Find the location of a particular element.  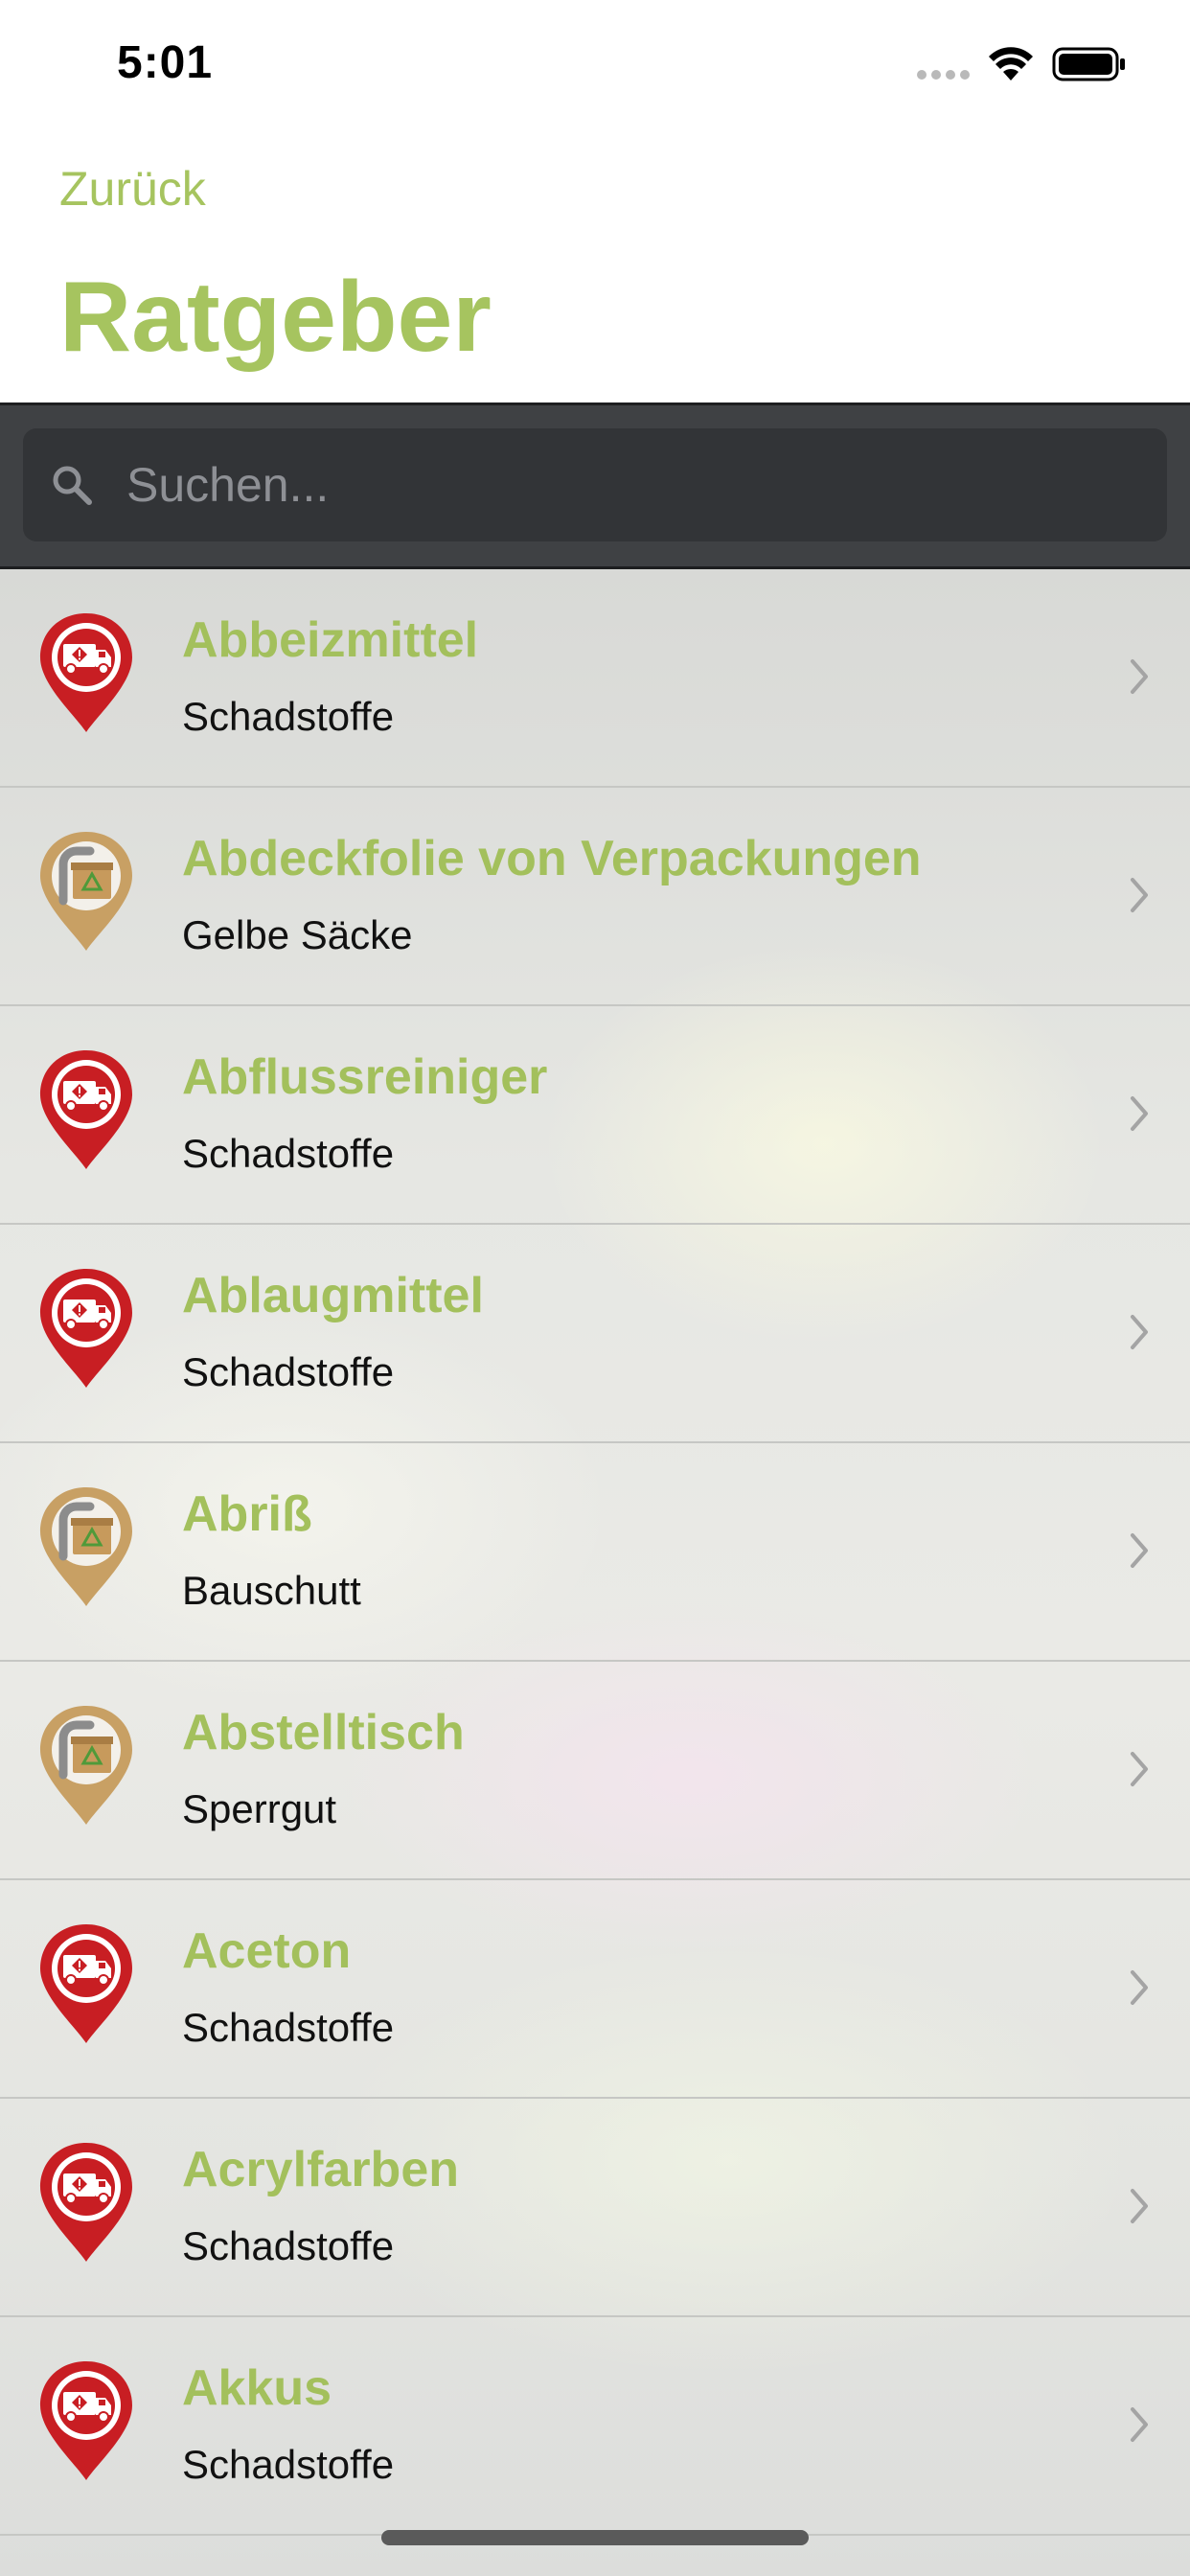

list-item: Abflussreiniger Schadstoffe is located at coordinates (595, 1115).